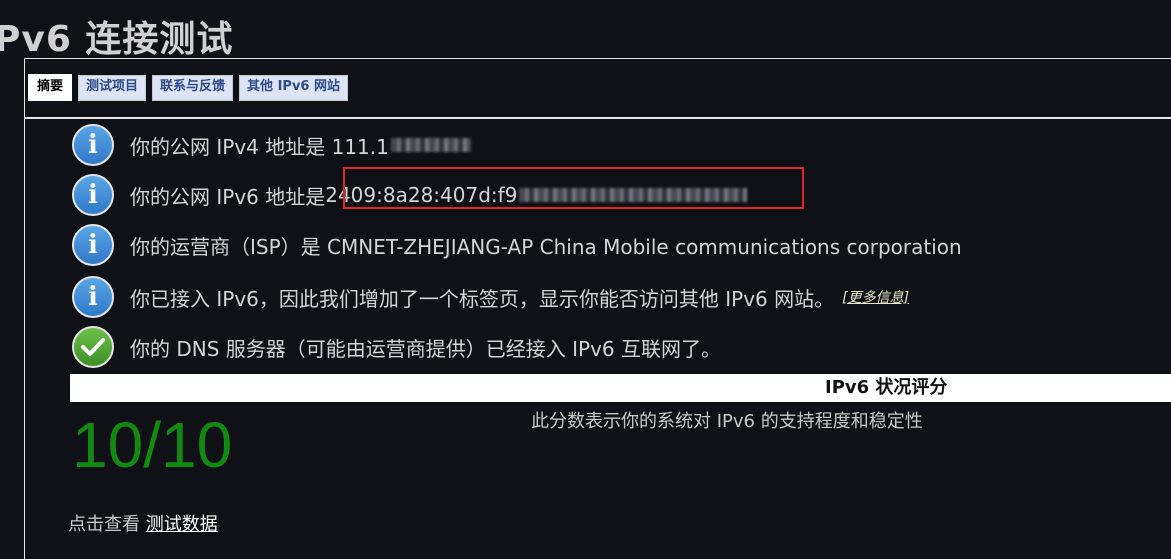 This screenshot has width=1171, height=559. I want to click on more-info-link: [更多信息], so click(875, 297).